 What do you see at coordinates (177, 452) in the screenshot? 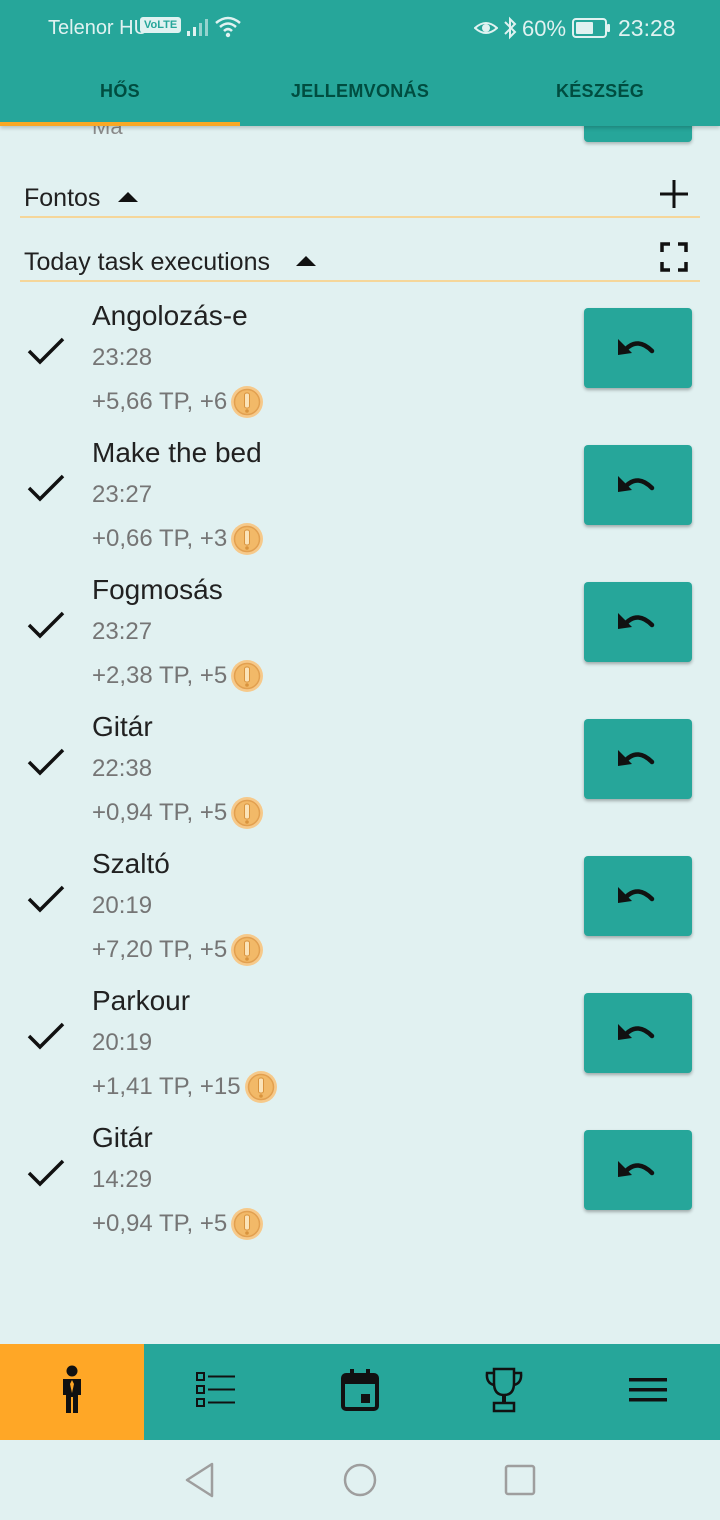
I see `task-name: Make the bed` at bounding box center [177, 452].